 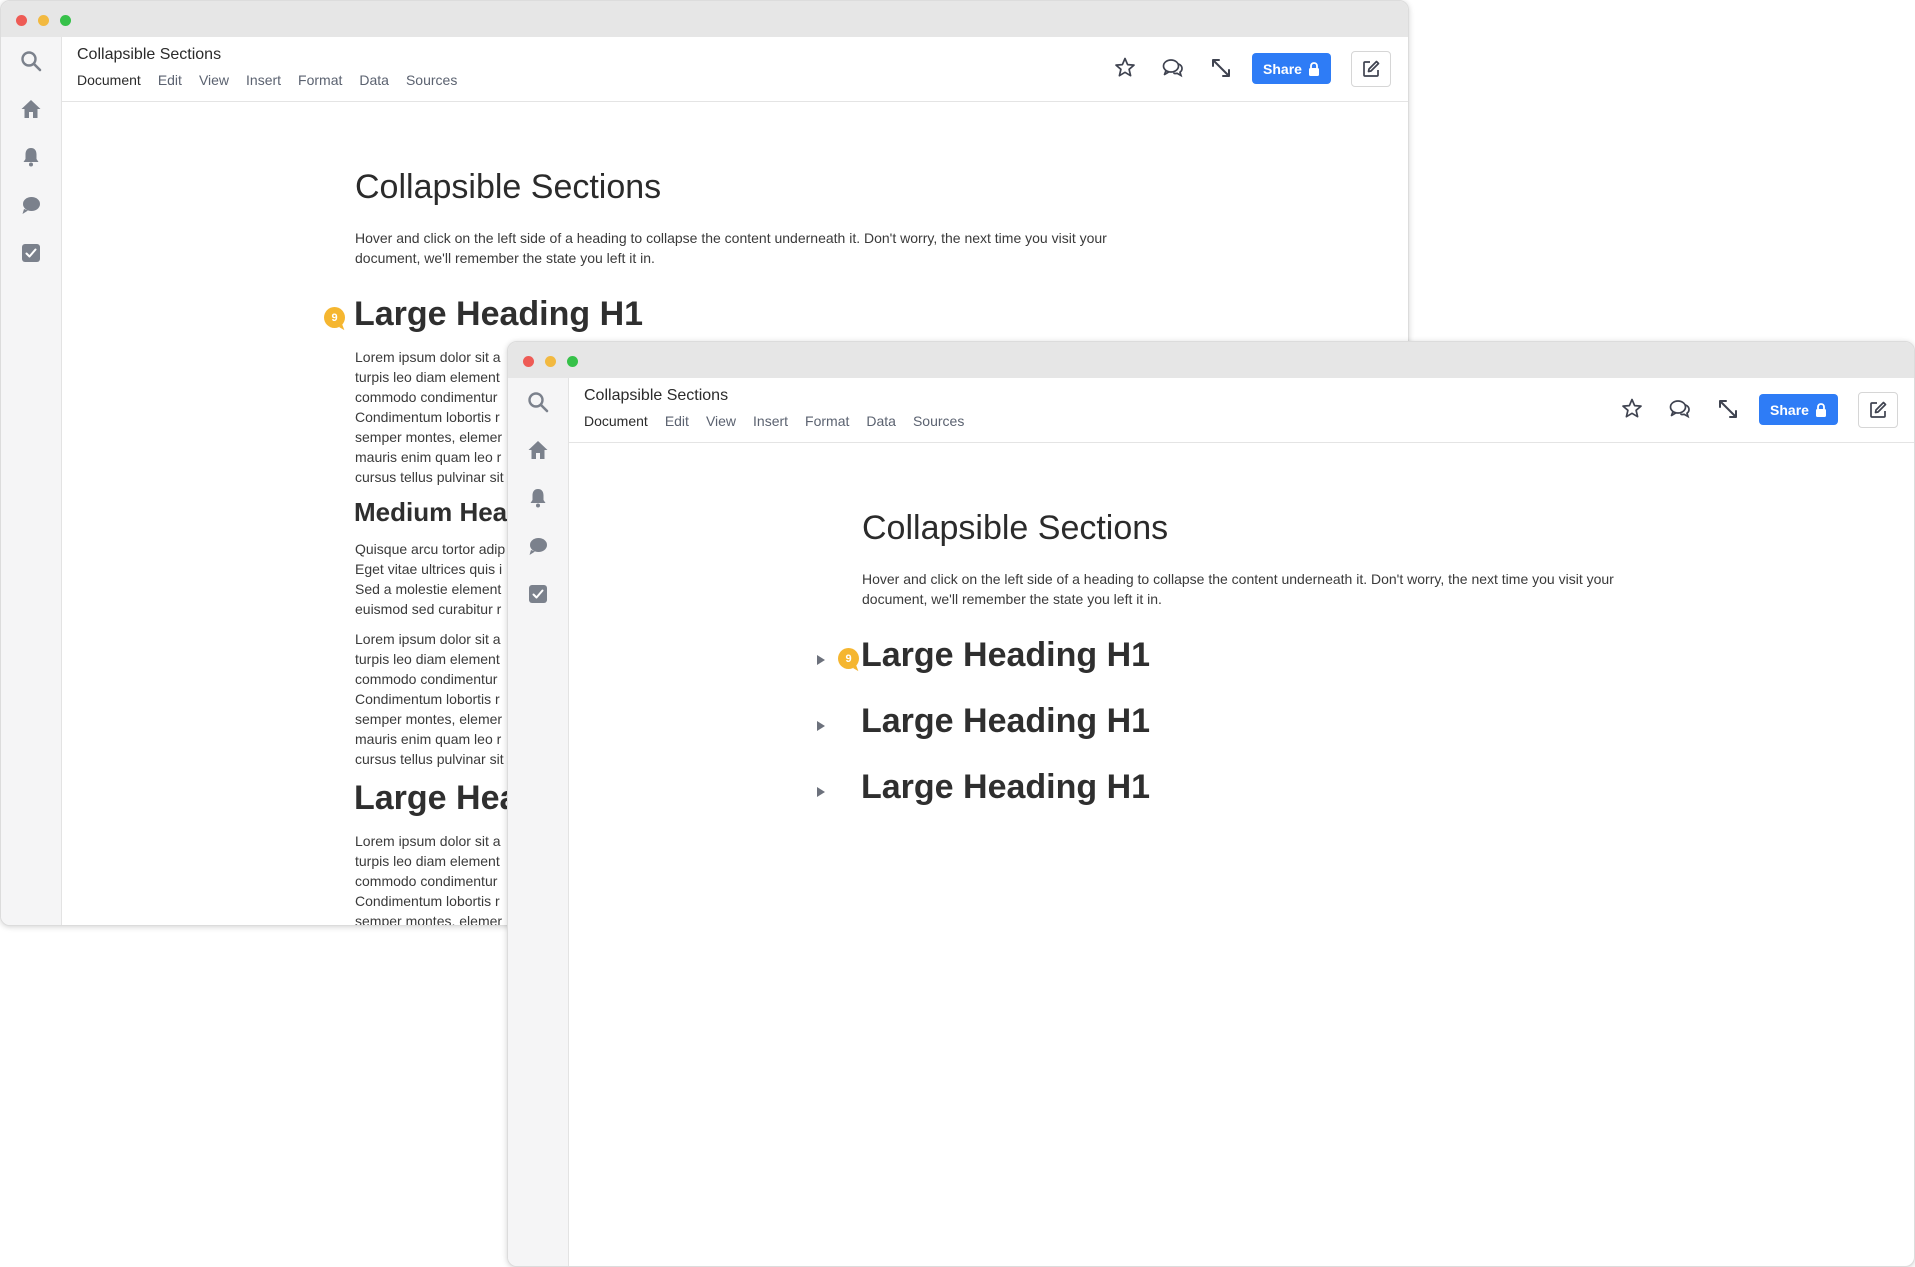 What do you see at coordinates (428, 609) in the screenshot?
I see `paragraph-line: euismod sed curabitur r` at bounding box center [428, 609].